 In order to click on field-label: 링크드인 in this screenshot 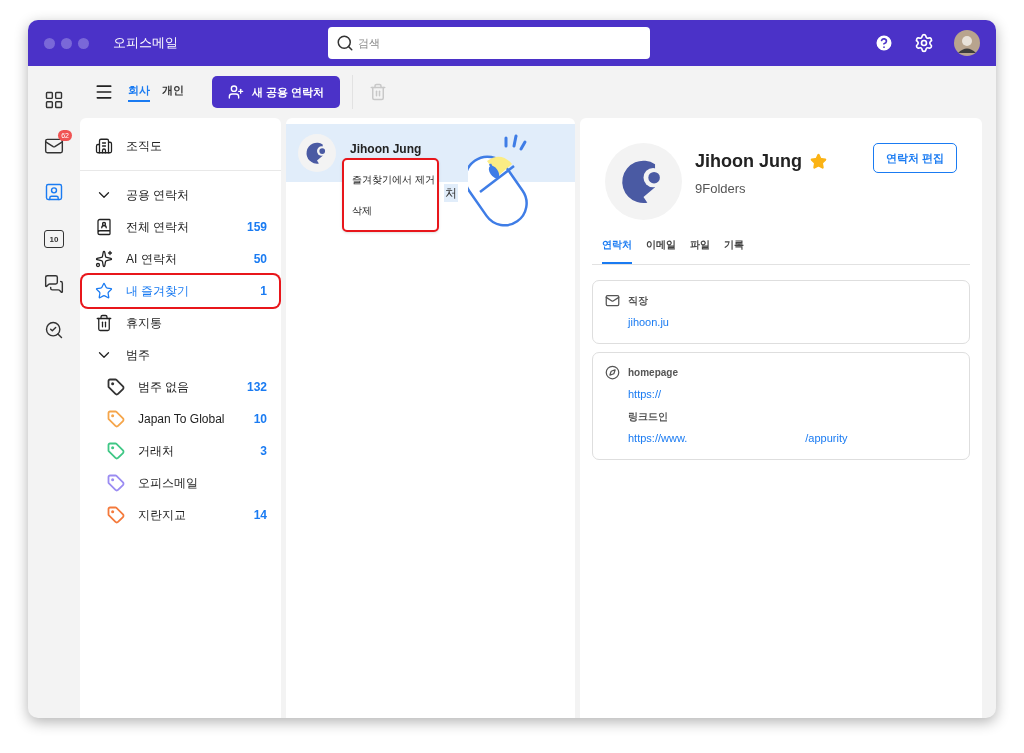, I will do `click(648, 417)`.